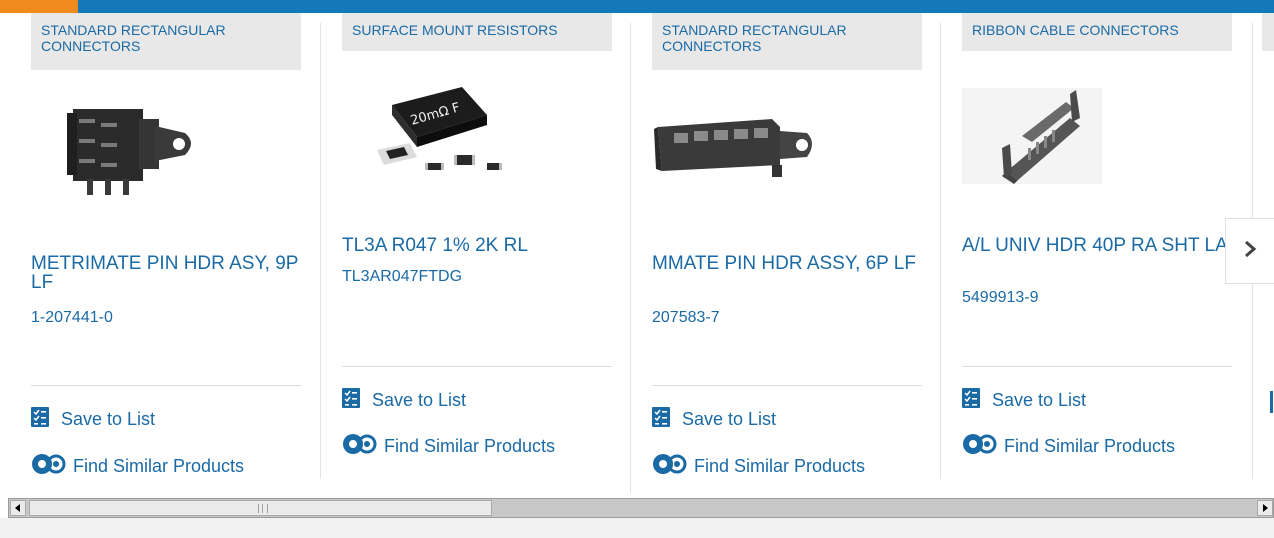 The width and height of the screenshot is (1274, 538). I want to click on pin-header-9p-image, so click(135, 146).